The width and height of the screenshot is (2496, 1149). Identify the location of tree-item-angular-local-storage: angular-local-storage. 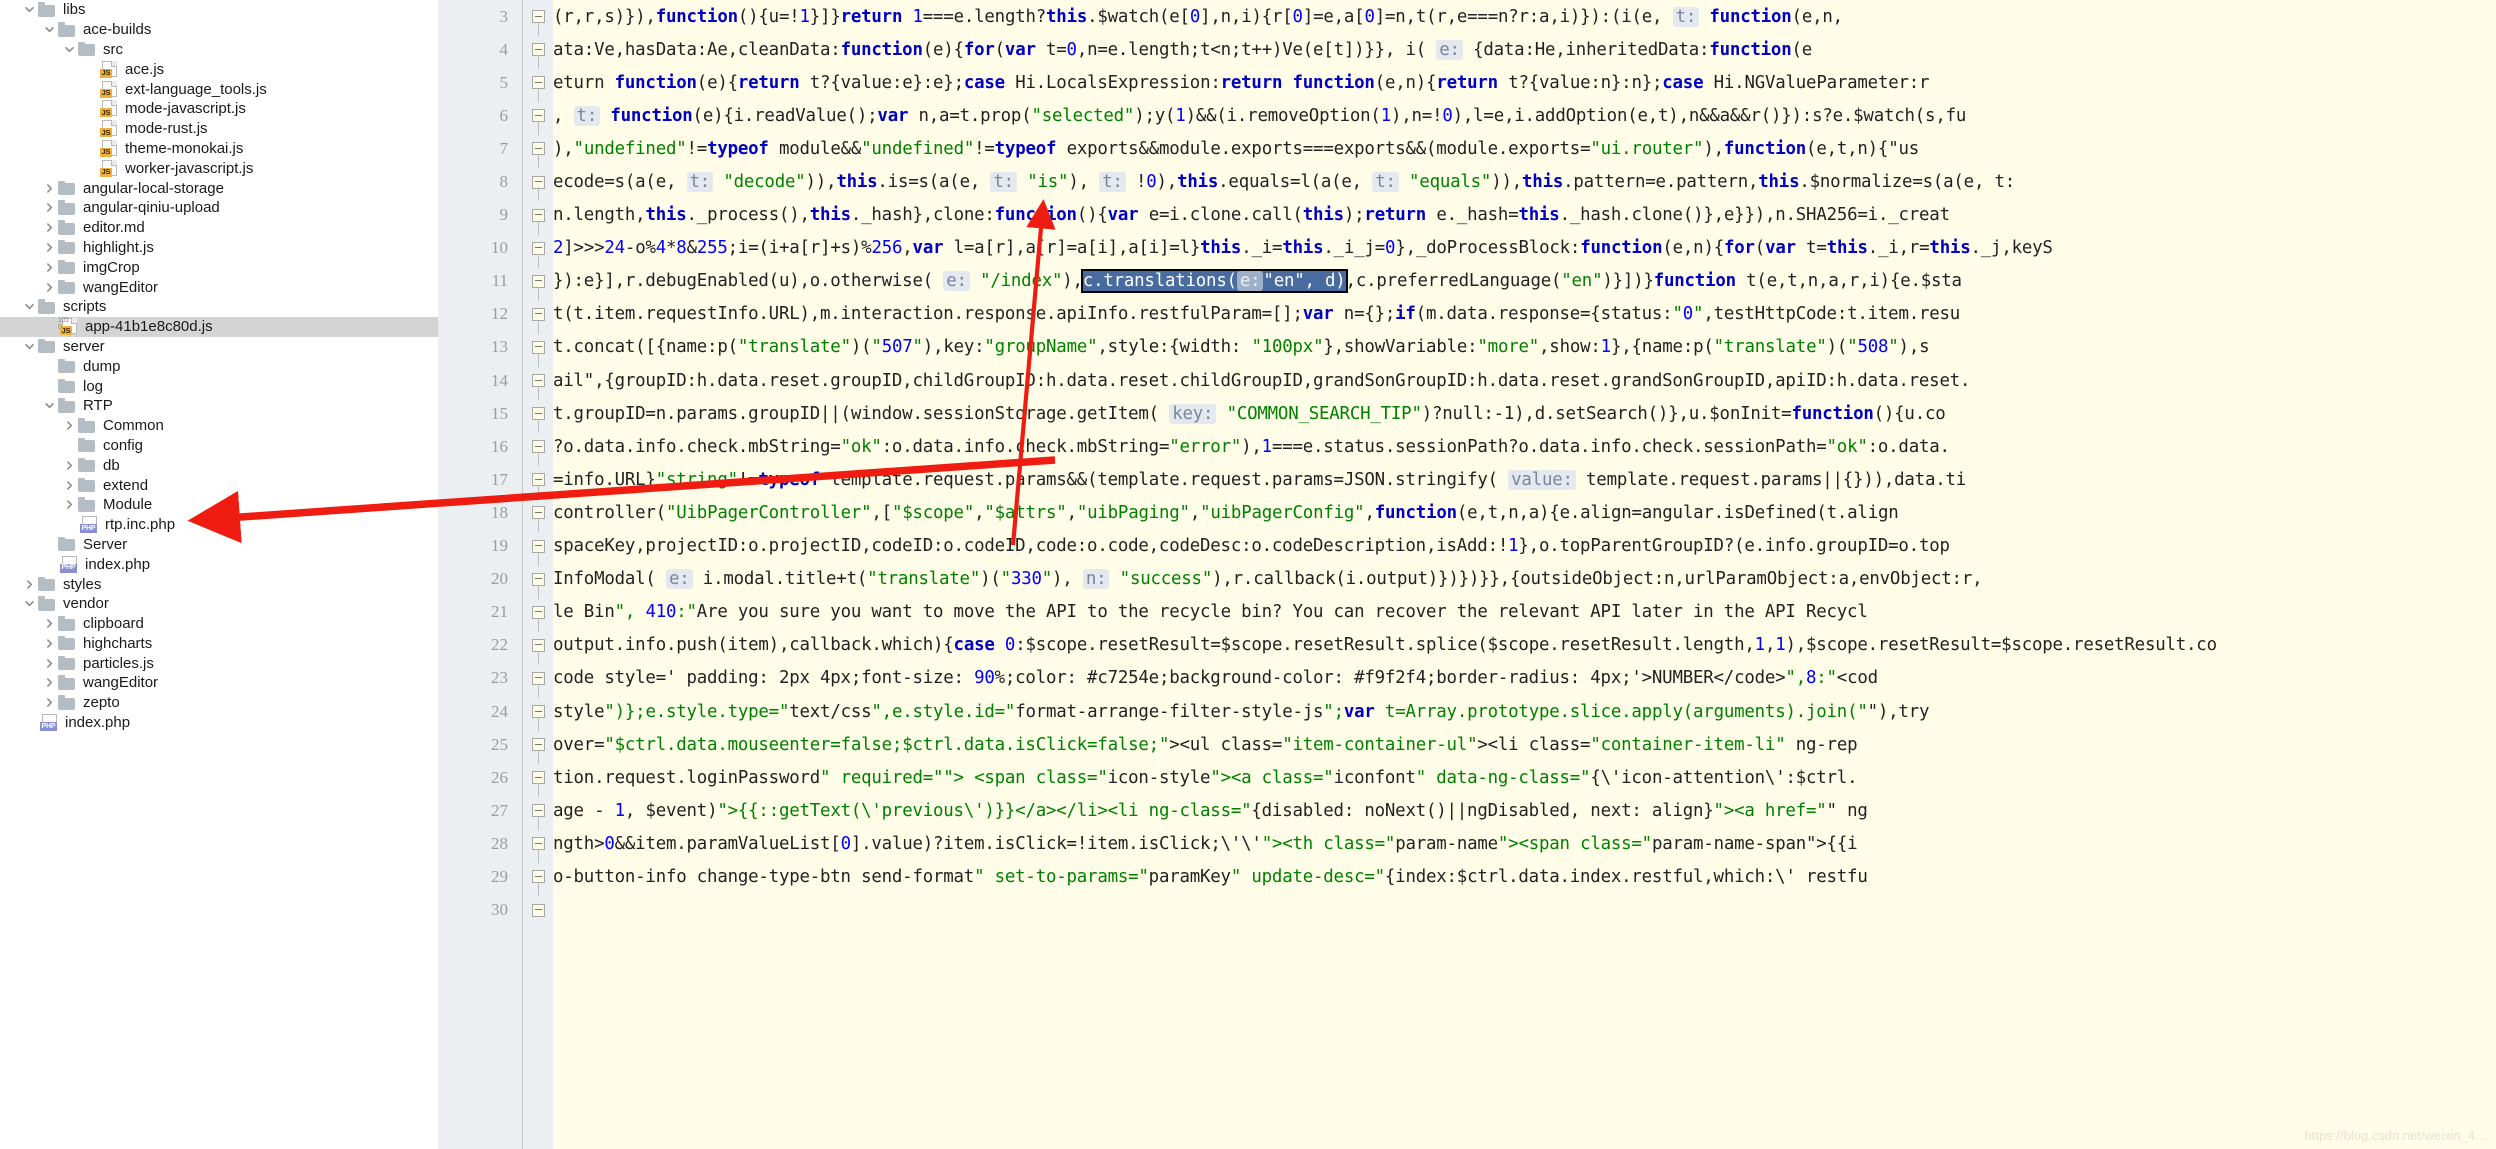
(219, 188).